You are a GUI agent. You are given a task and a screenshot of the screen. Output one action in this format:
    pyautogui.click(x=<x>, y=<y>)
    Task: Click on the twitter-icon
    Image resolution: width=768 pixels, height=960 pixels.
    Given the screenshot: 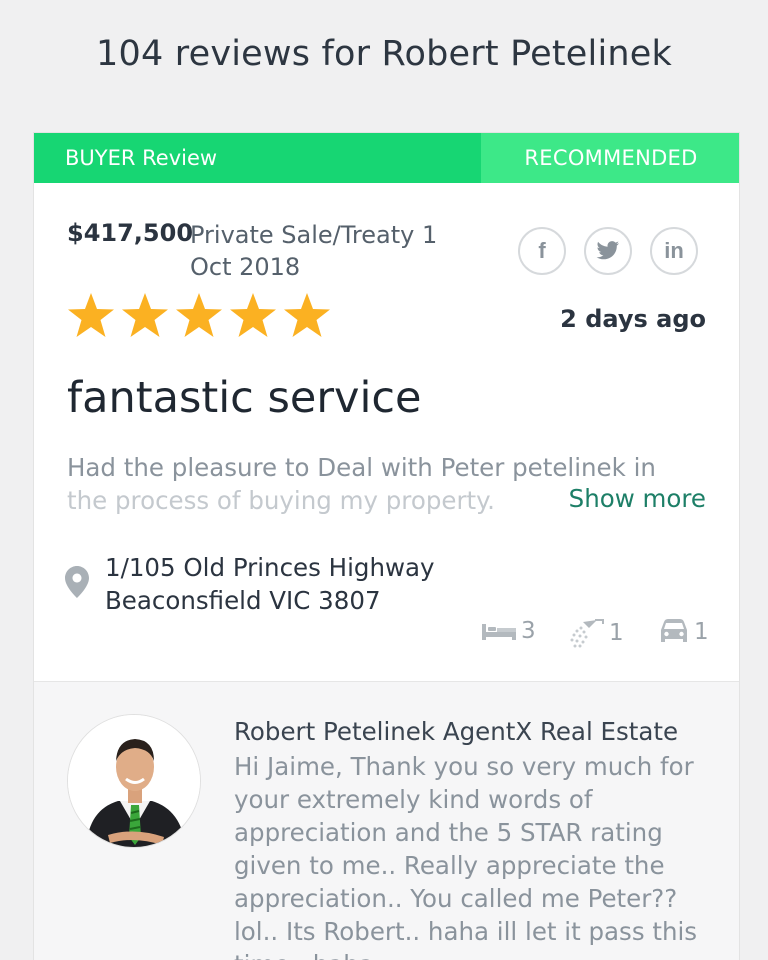 What is the action you would take?
    pyautogui.click(x=607, y=250)
    